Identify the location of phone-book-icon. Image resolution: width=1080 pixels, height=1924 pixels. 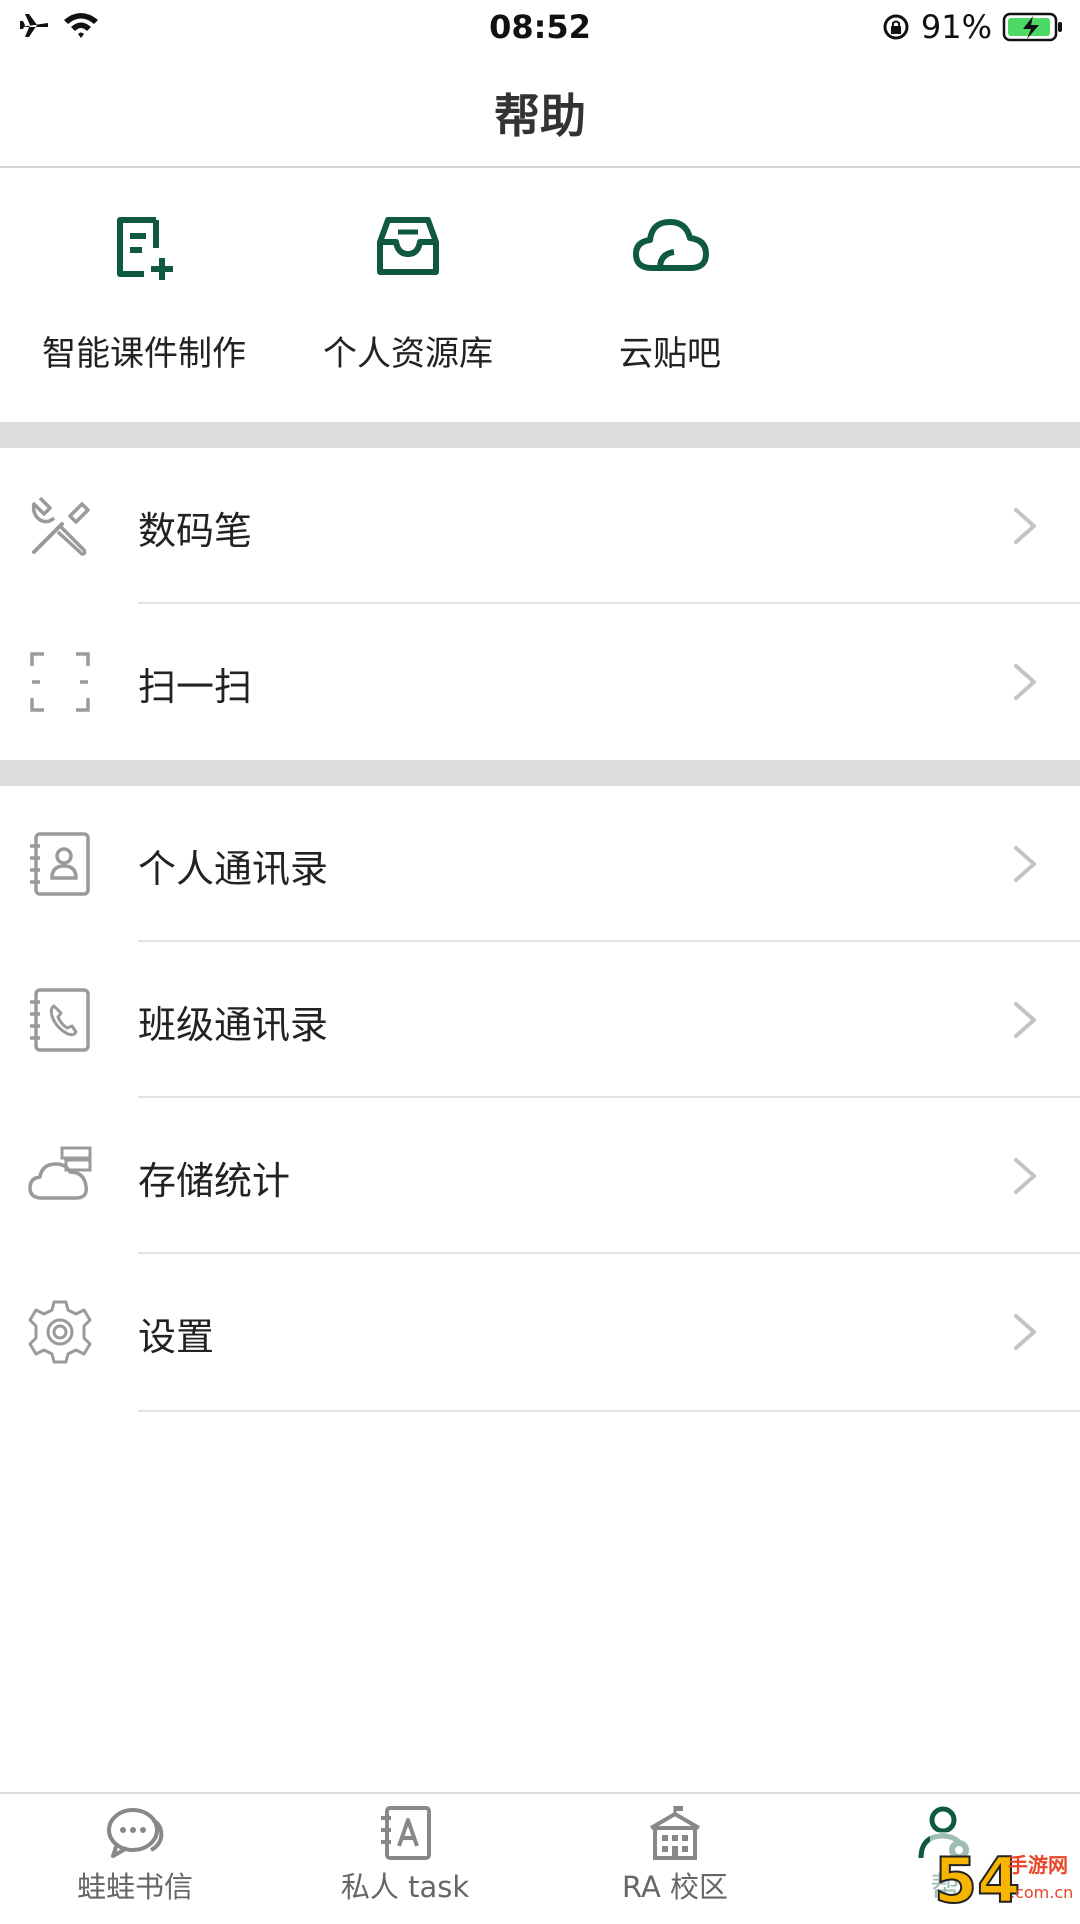
(60, 1020).